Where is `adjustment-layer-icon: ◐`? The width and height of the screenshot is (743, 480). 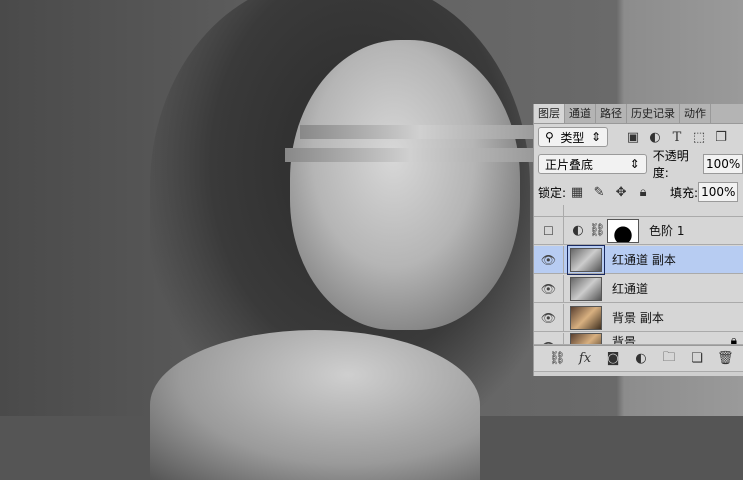
adjustment-layer-icon: ◐ is located at coordinates (578, 230).